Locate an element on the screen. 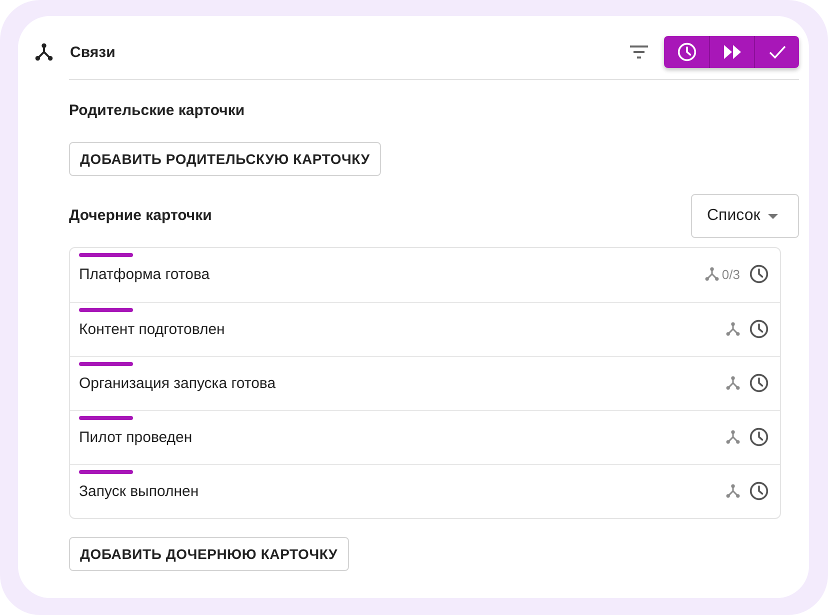 The image size is (828, 615). links-count: 0/3 is located at coordinates (731, 274).